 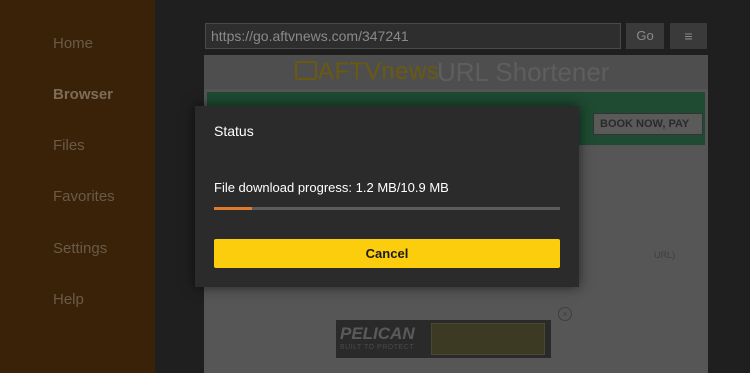 I want to click on sidebar-item-browser: Browser, so click(x=83, y=94).